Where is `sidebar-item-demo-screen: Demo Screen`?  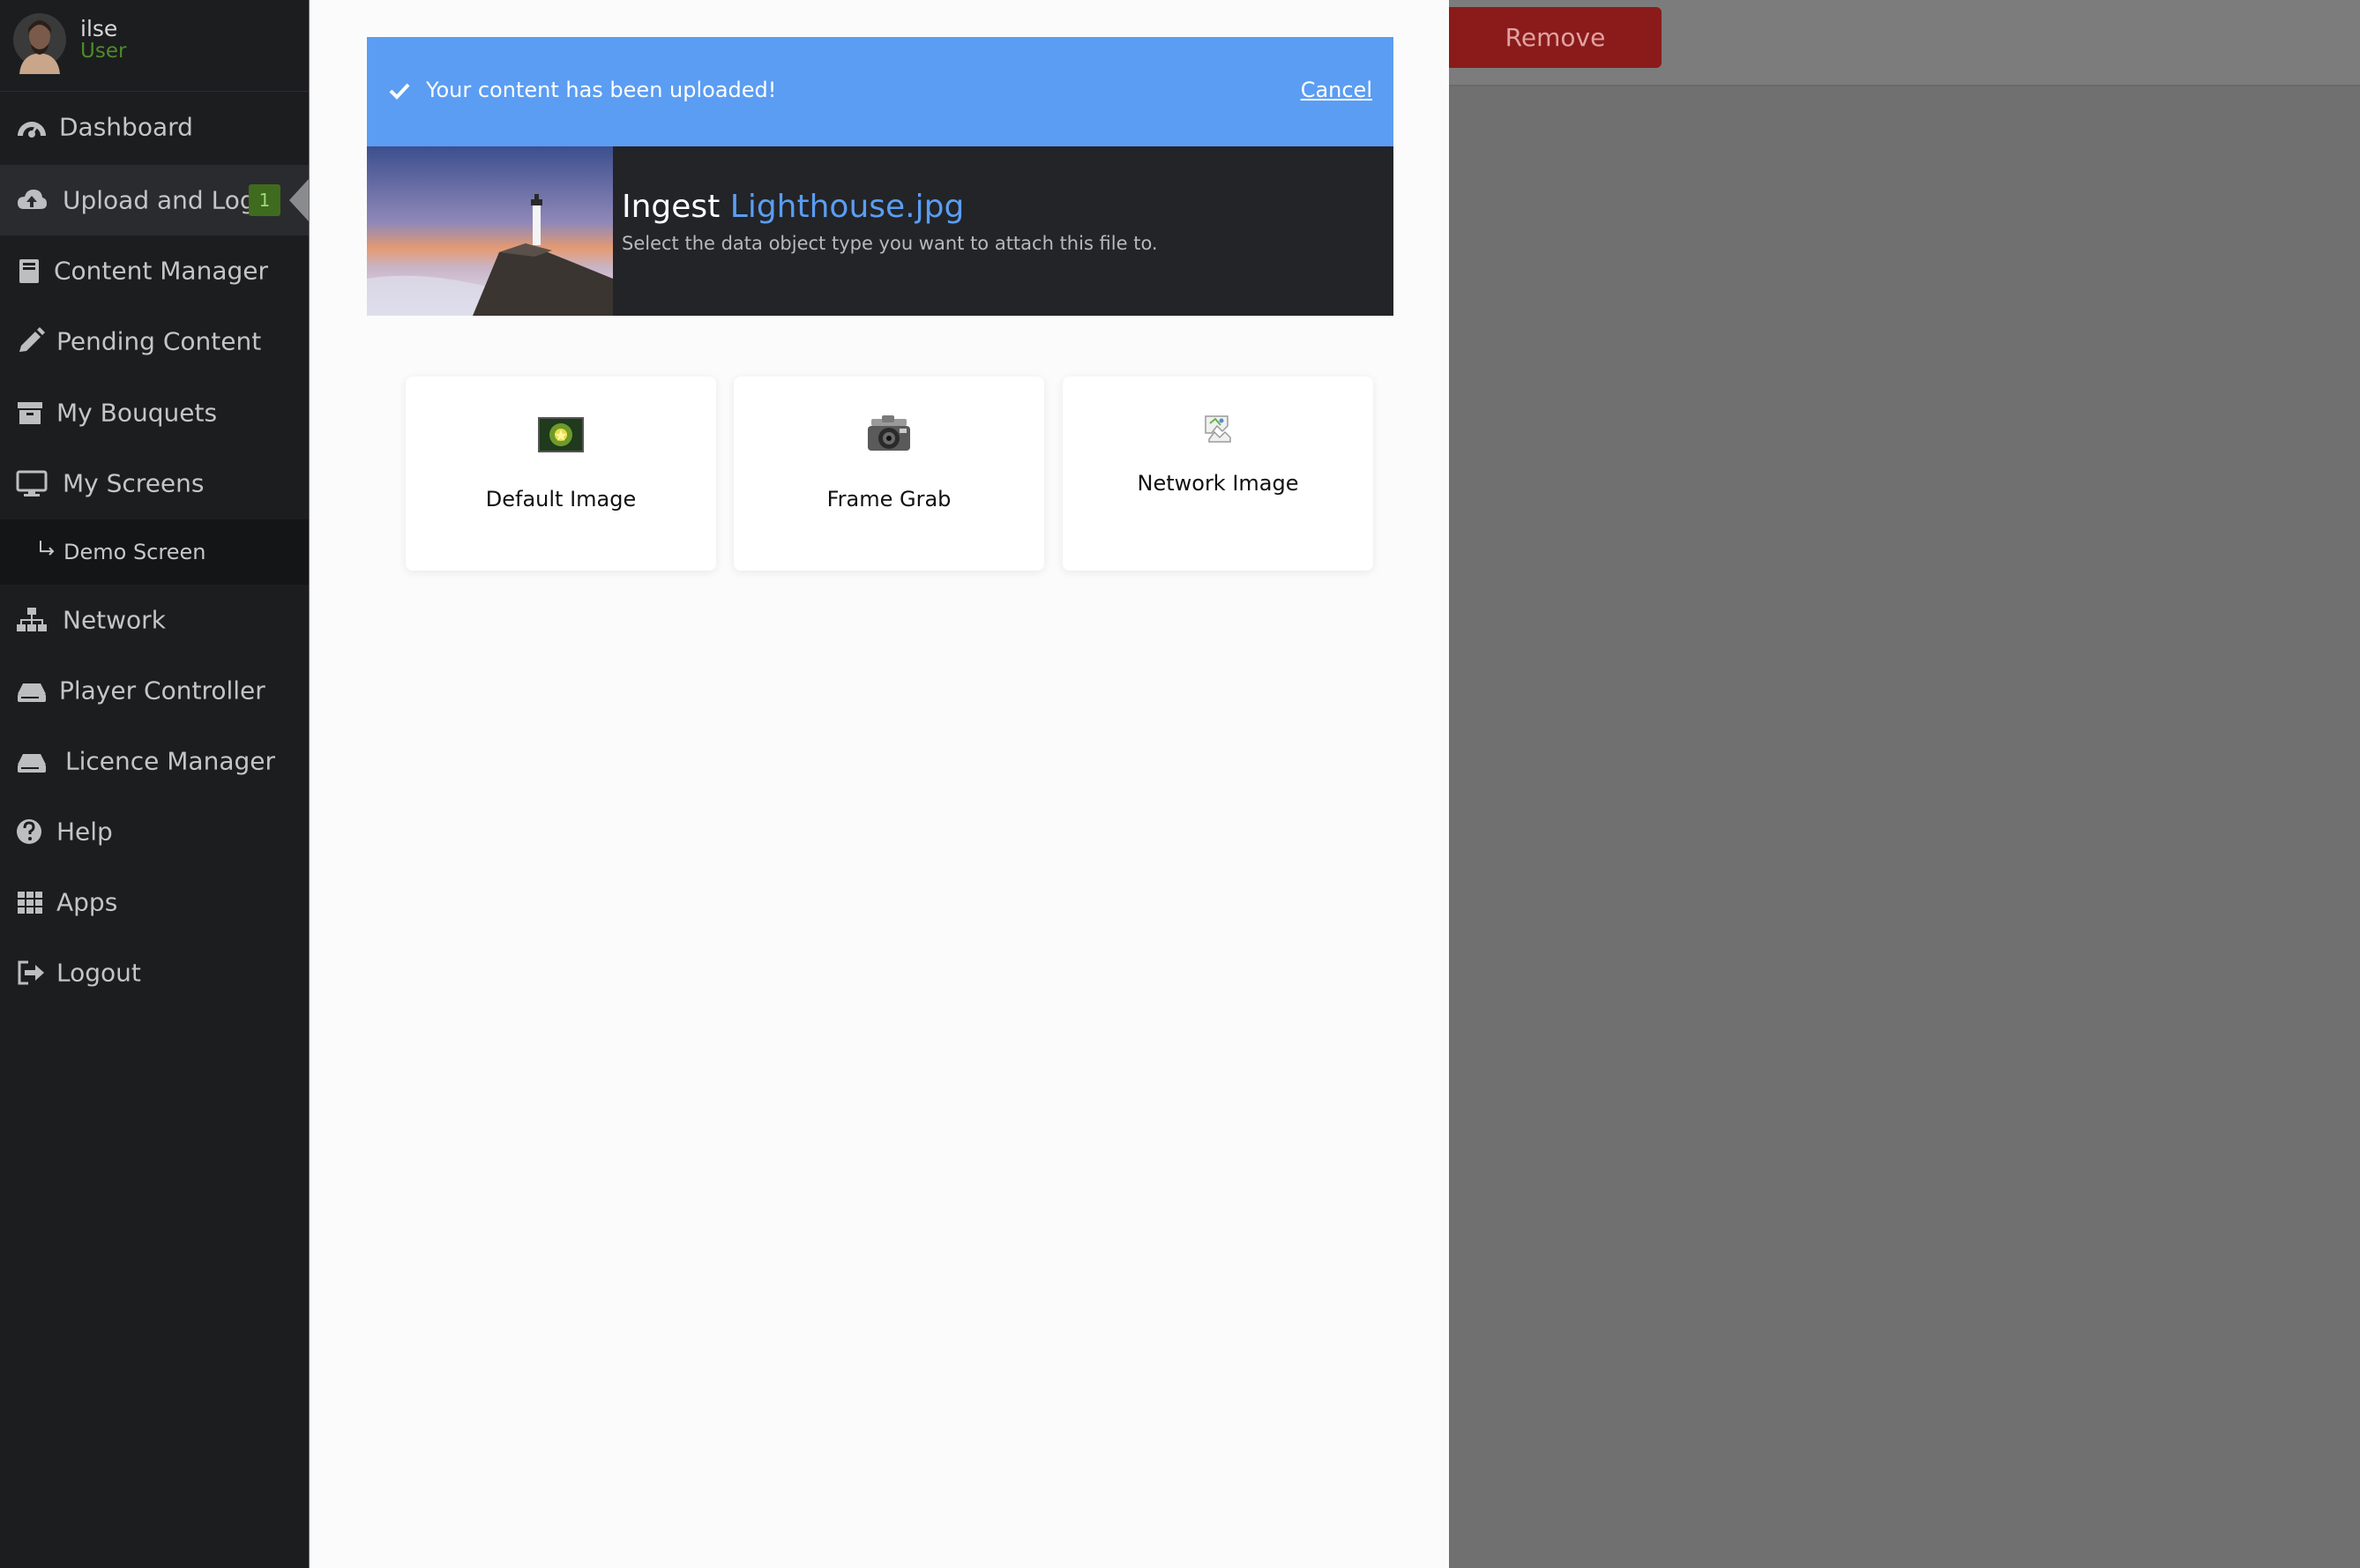
sidebar-item-demo-screen: Demo Screen is located at coordinates (154, 552).